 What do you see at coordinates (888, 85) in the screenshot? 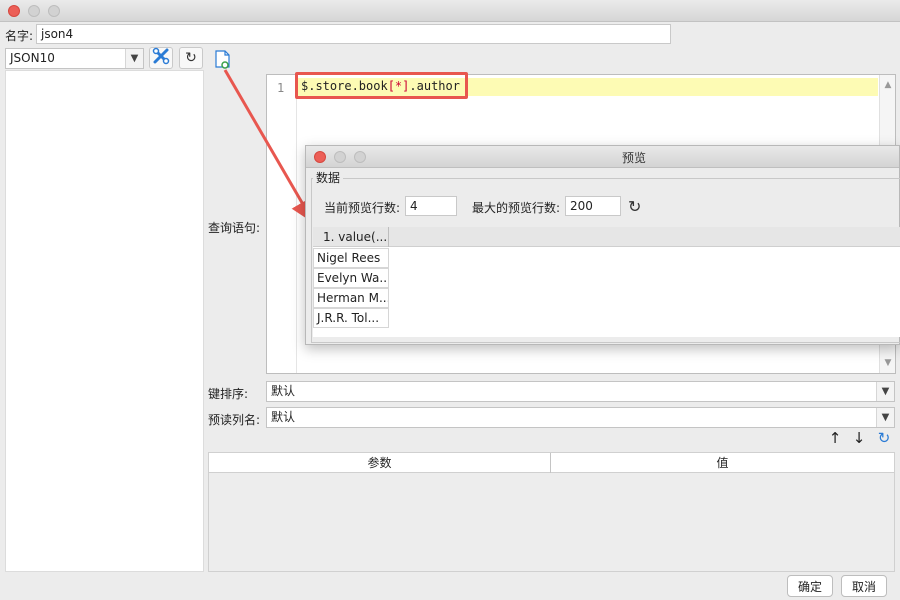
I see `scroll-up-icon: ▲` at bounding box center [888, 85].